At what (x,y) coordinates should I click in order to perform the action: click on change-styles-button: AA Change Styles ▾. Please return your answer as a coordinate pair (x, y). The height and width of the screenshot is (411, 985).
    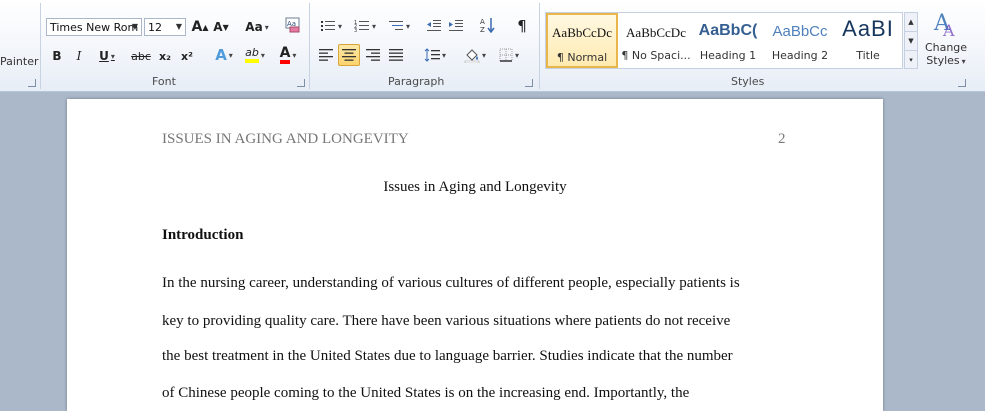
    Looking at the image, I should click on (946, 41).